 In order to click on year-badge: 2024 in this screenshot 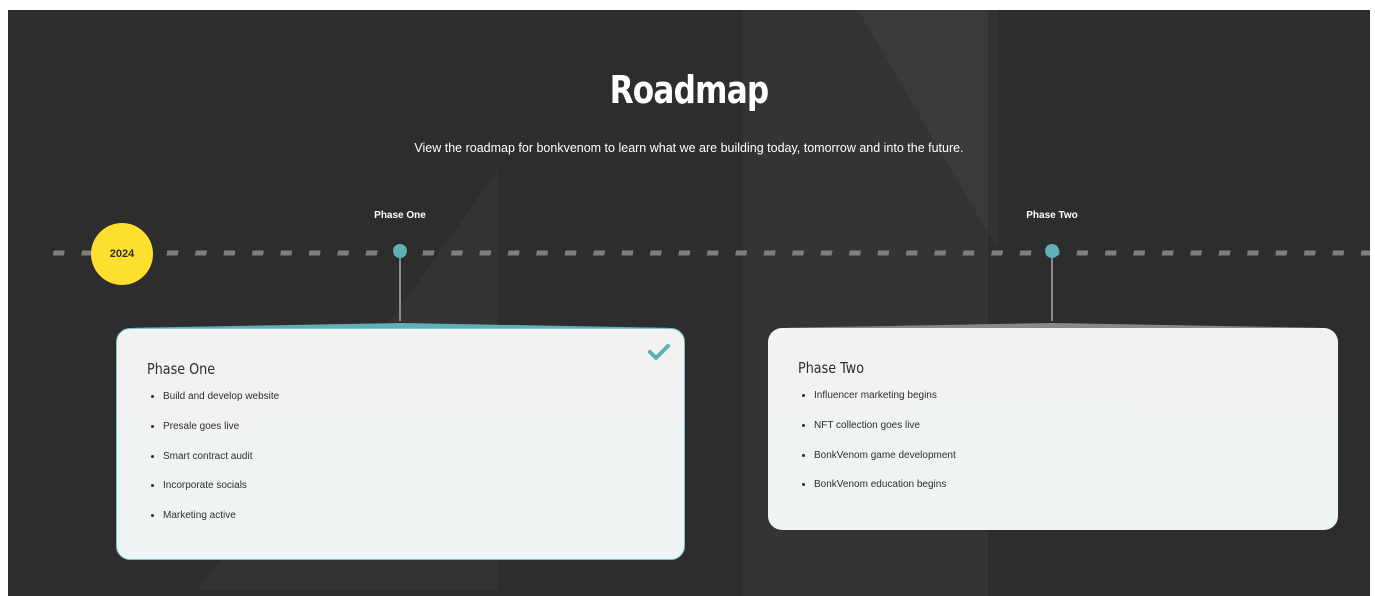, I will do `click(122, 254)`.